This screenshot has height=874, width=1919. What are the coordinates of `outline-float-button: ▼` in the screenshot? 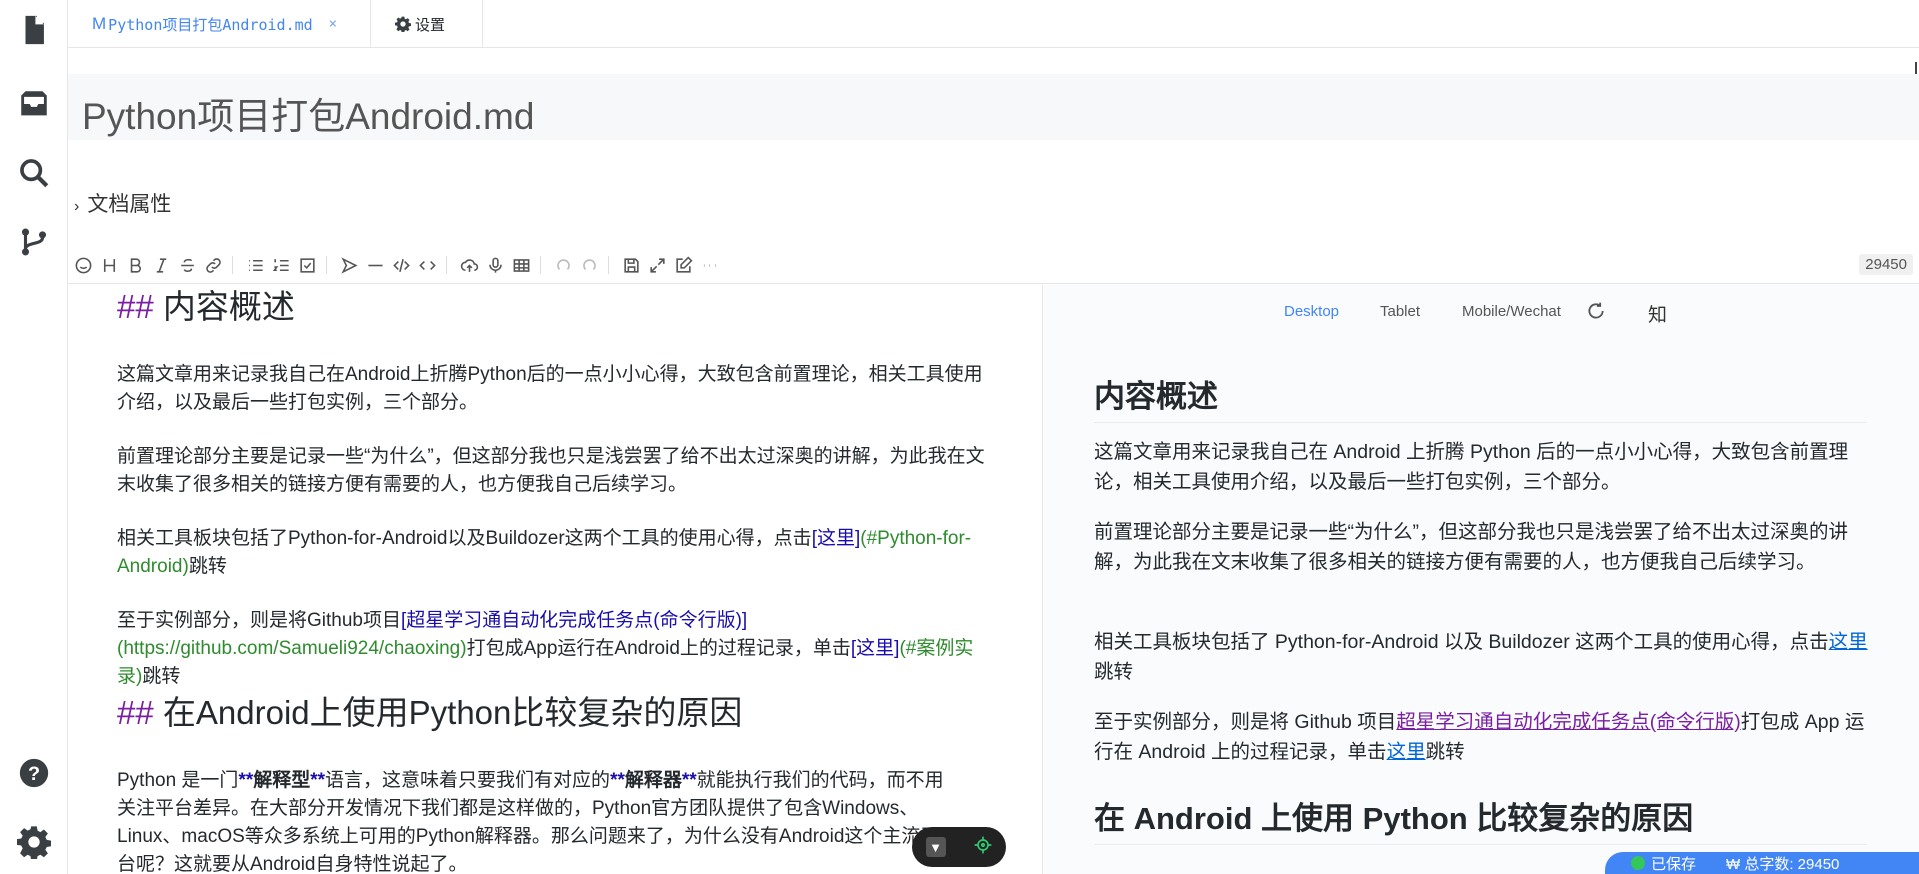 It's located at (959, 847).